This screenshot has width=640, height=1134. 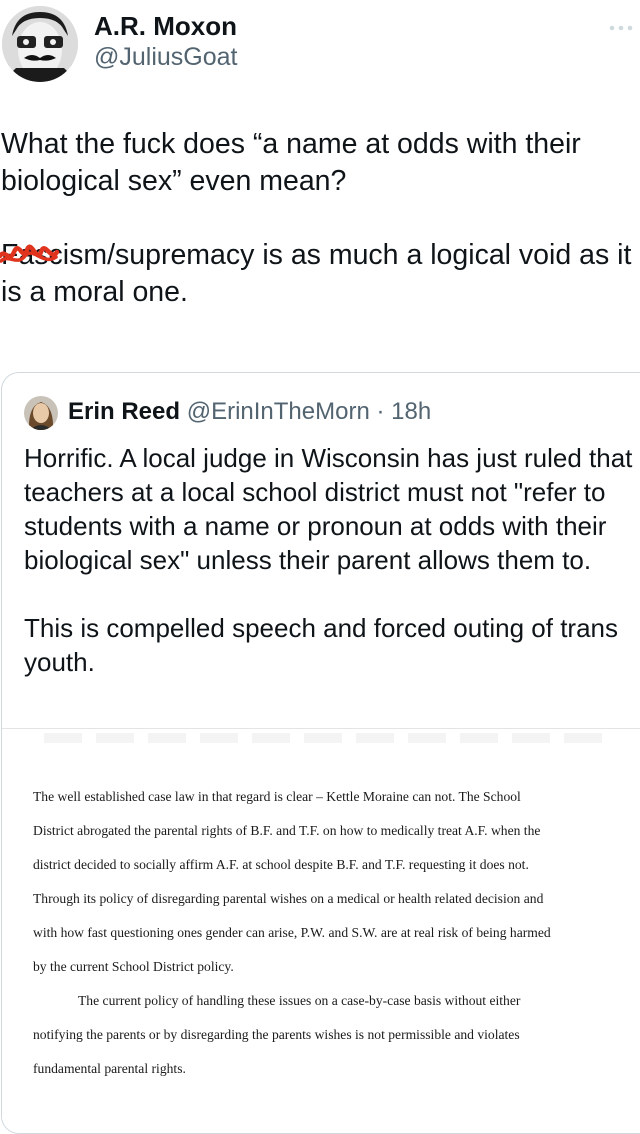 I want to click on quoted-tweet-meta: Erin Reed @ErinInTheMorn · 18h, so click(x=249, y=412).